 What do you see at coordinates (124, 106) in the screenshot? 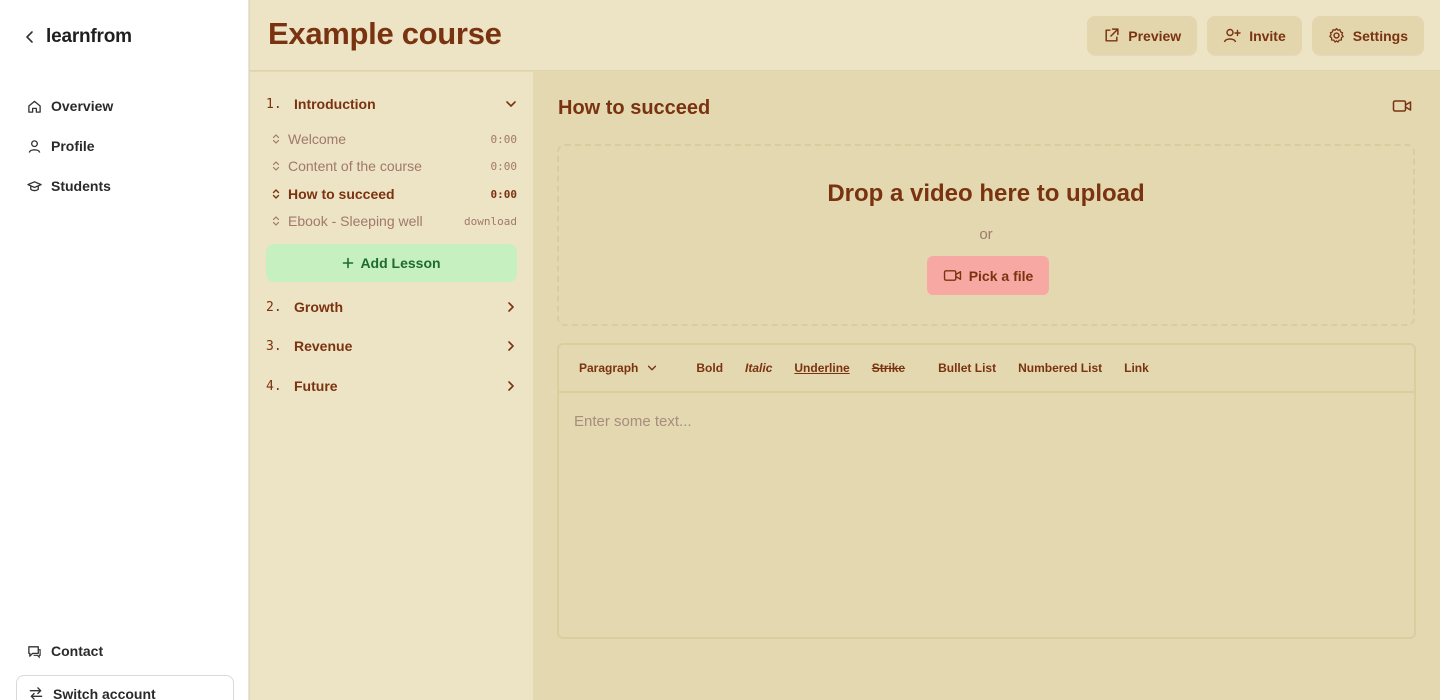
I see `sidebar-item-overview: Overview` at bounding box center [124, 106].